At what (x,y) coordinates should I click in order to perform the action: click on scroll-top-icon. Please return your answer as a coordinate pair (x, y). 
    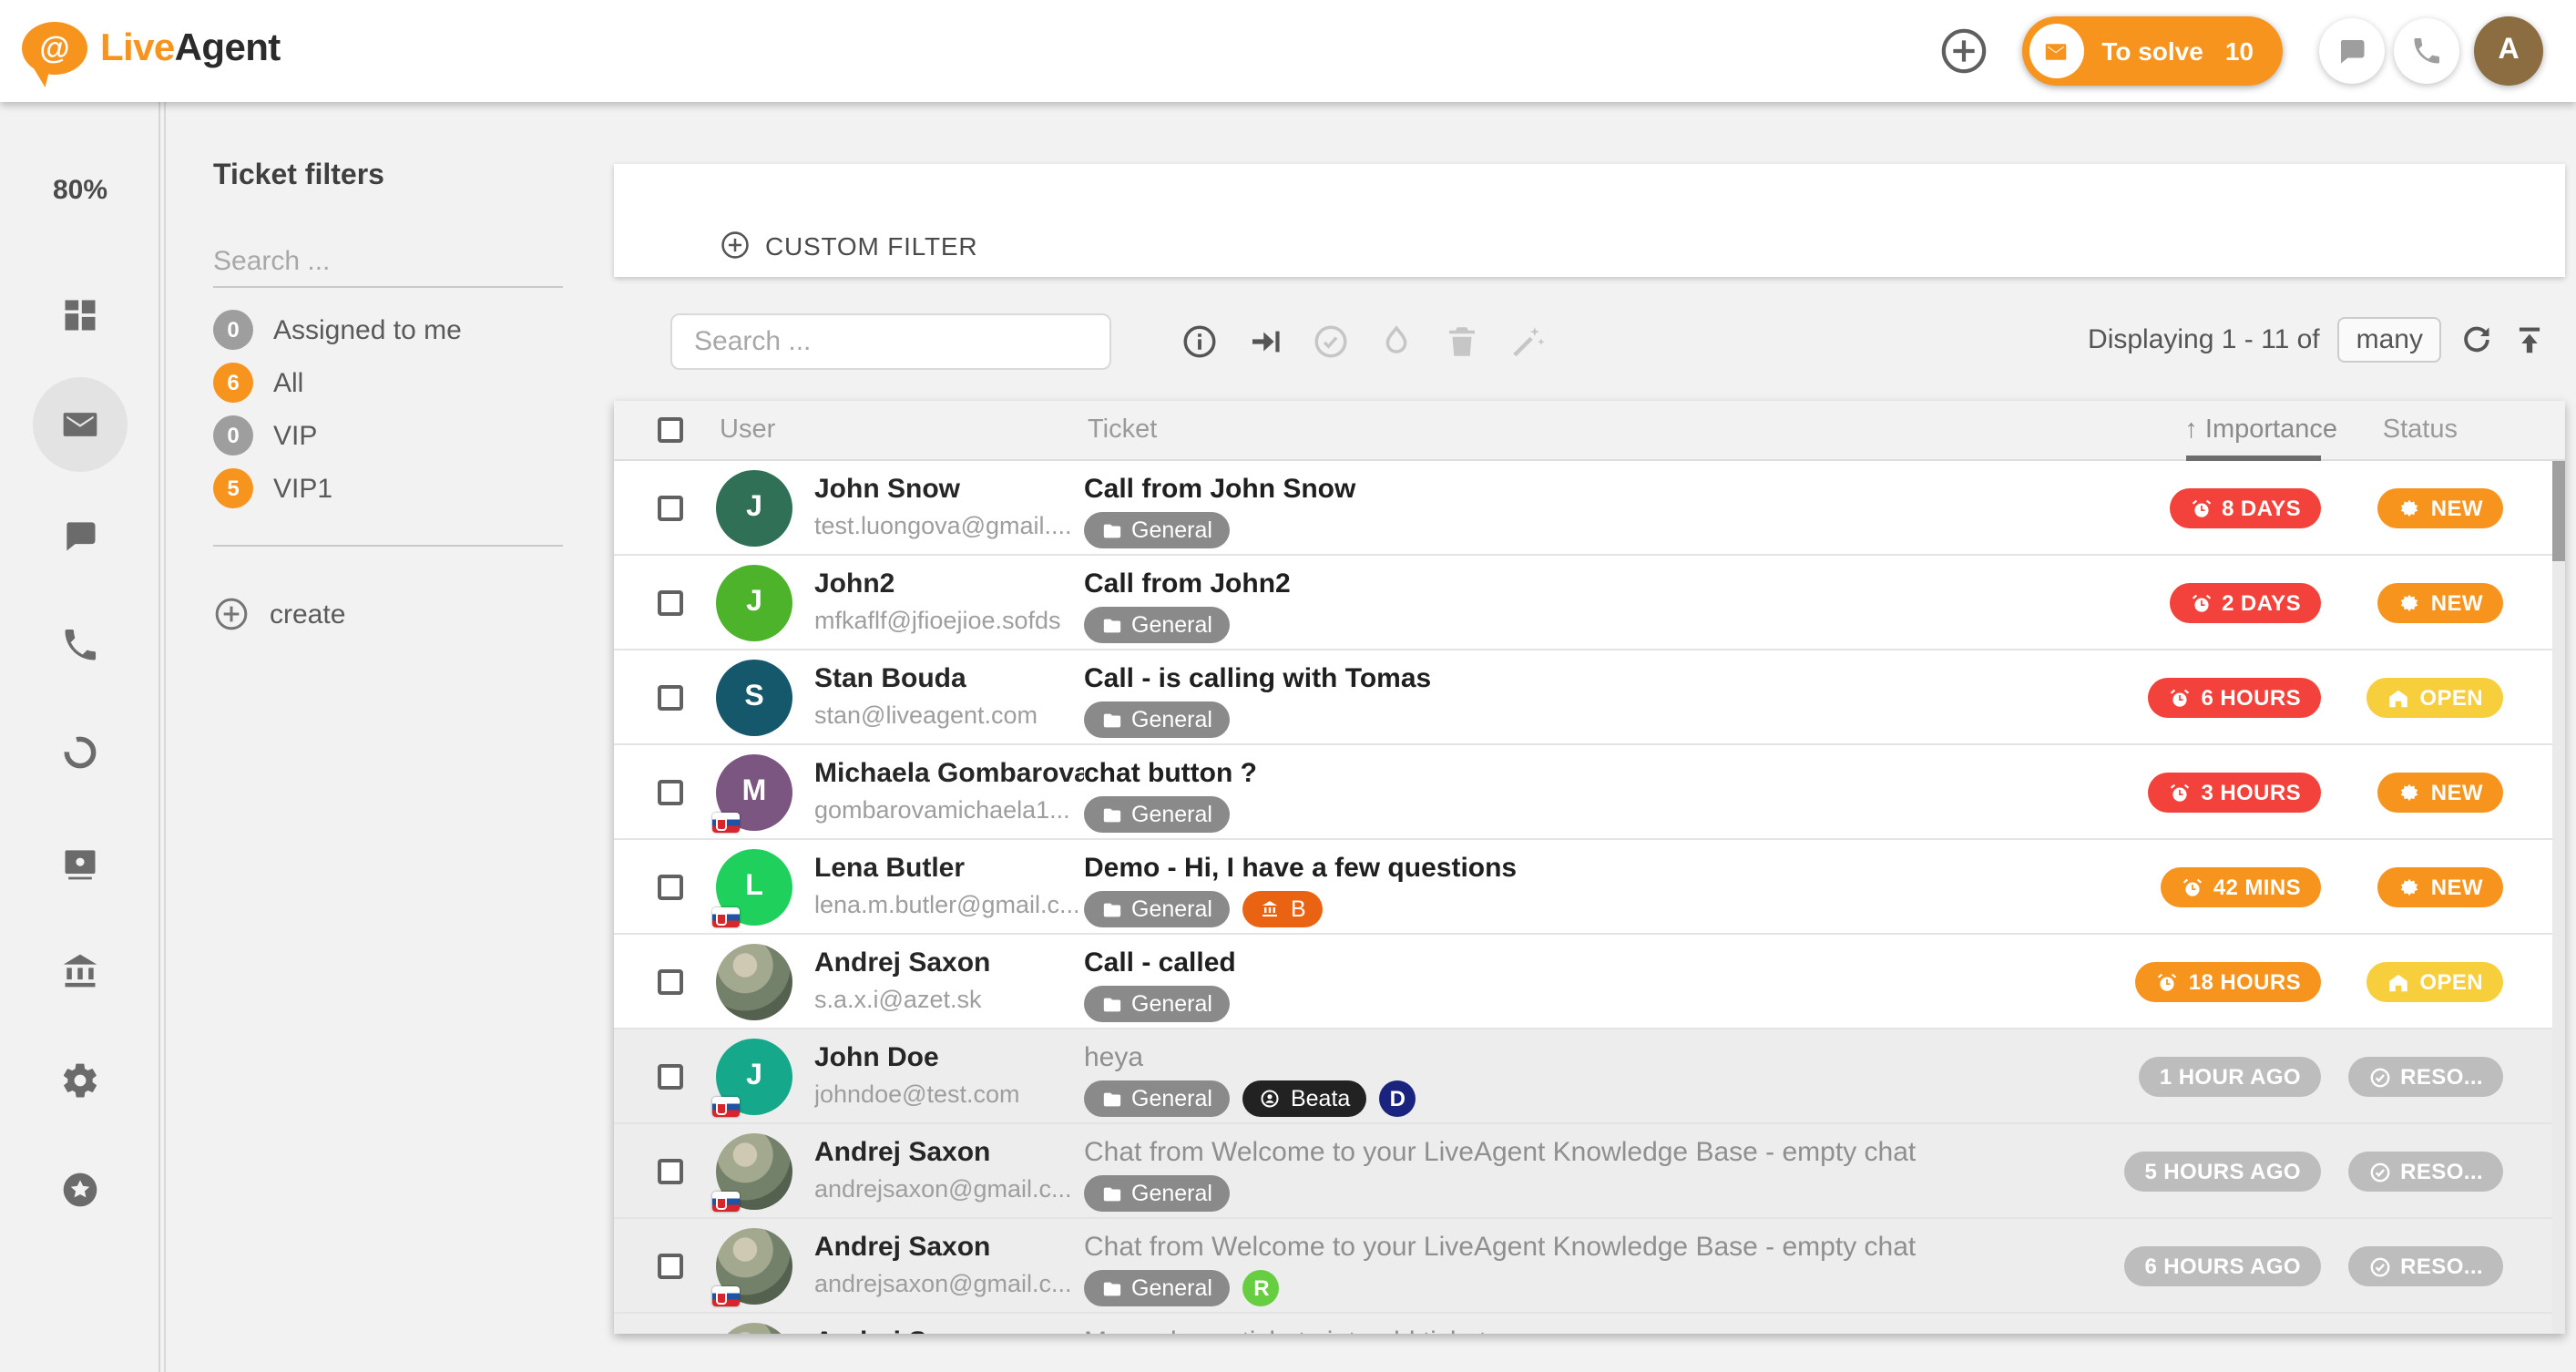
    Looking at the image, I should click on (2529, 339).